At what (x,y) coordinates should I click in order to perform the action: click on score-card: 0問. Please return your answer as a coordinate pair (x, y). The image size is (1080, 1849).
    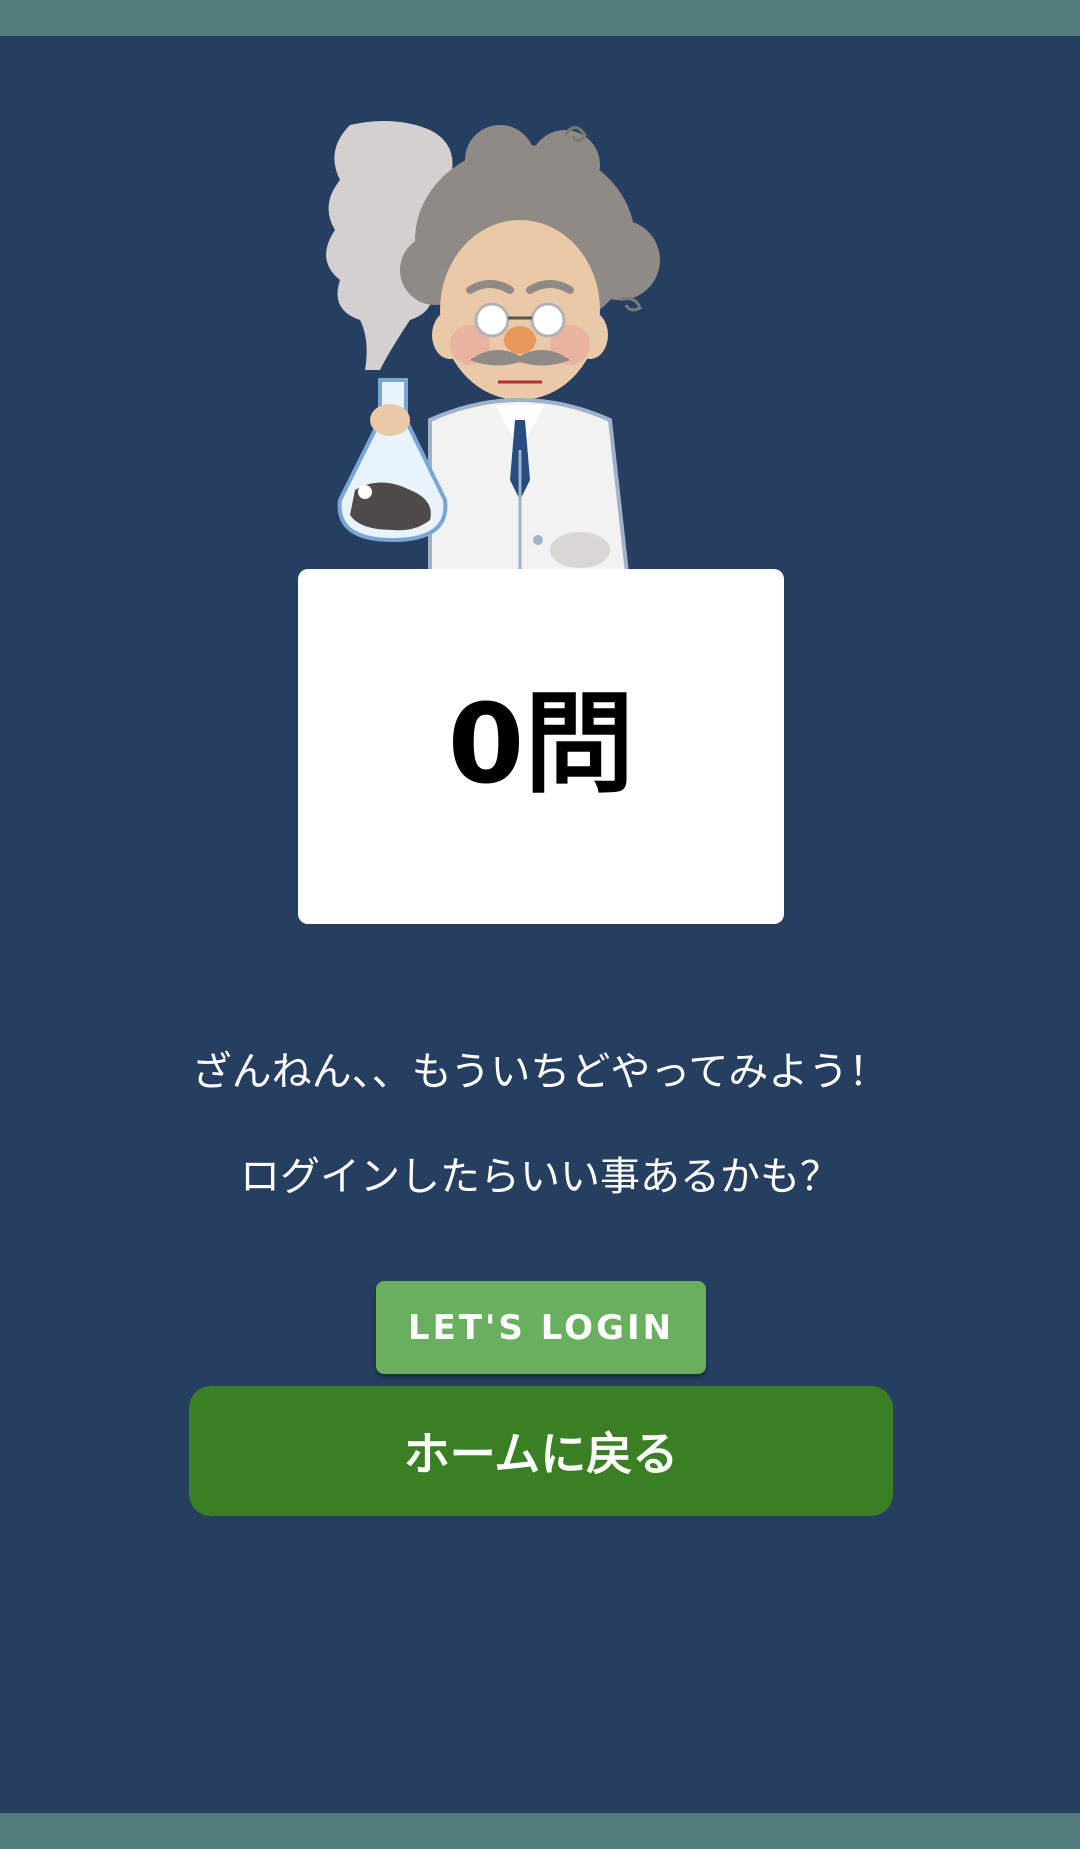
    Looking at the image, I should click on (541, 746).